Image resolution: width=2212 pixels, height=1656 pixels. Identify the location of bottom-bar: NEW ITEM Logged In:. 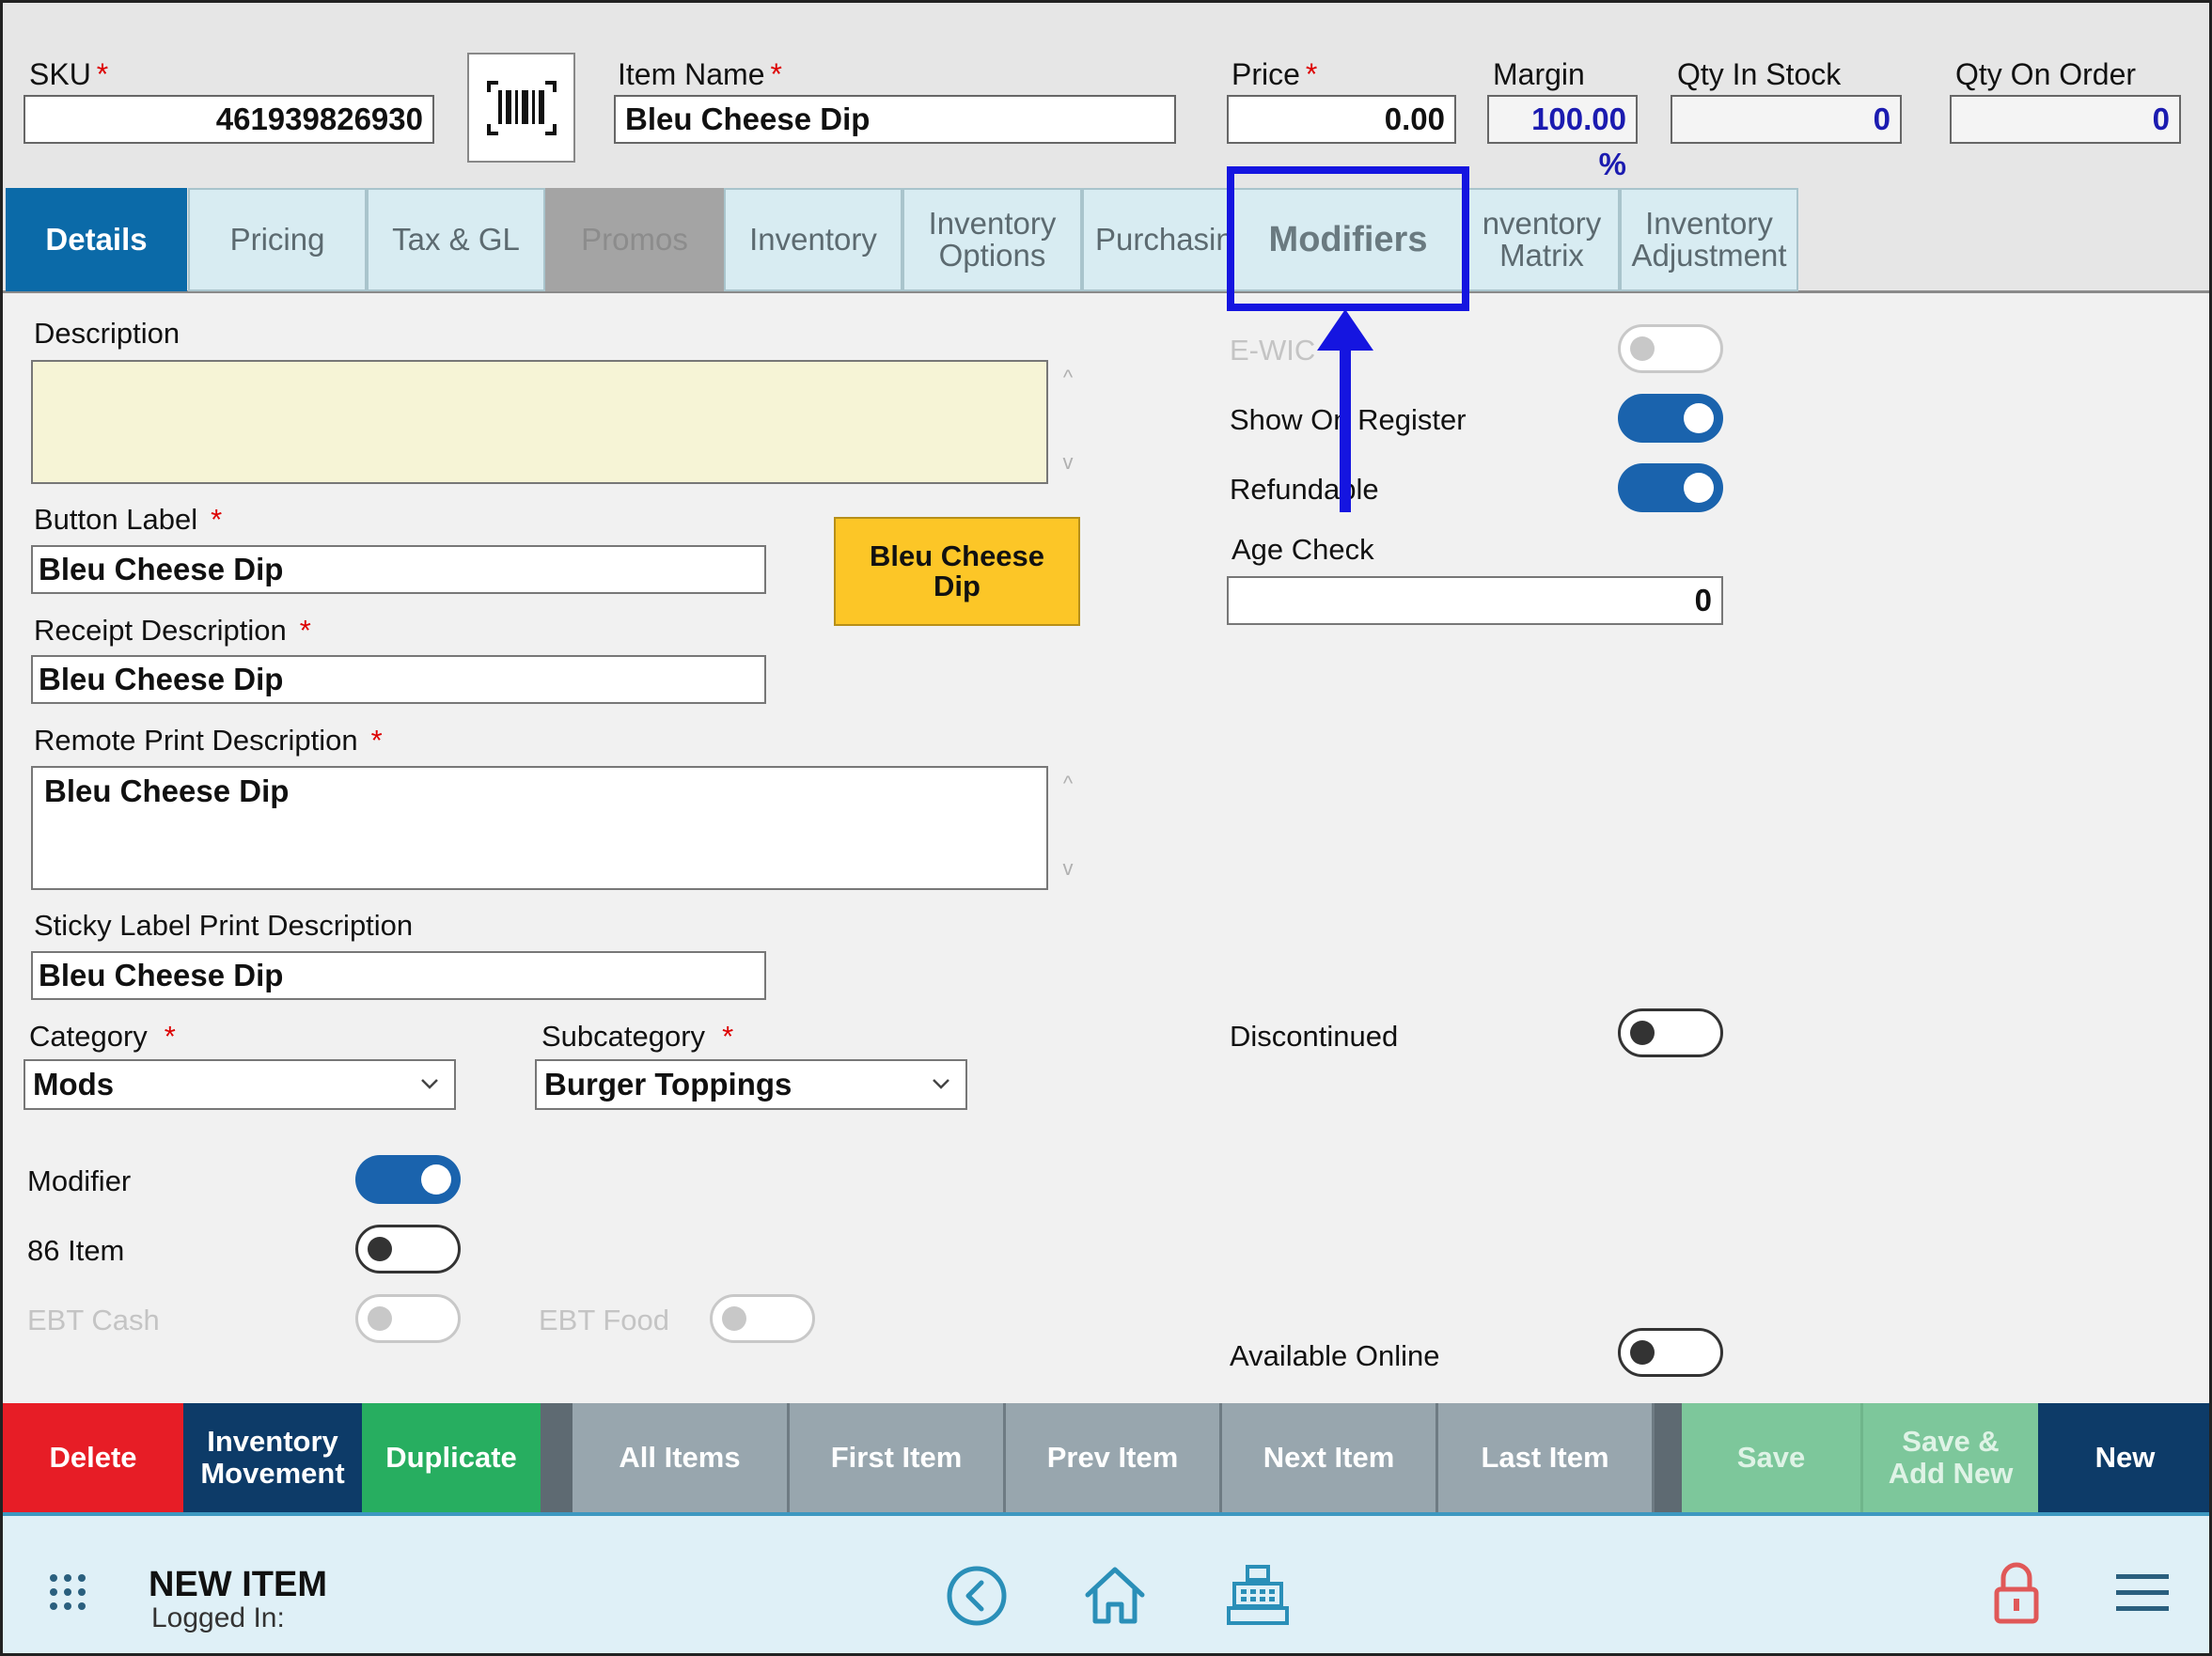
(1106, 1582).